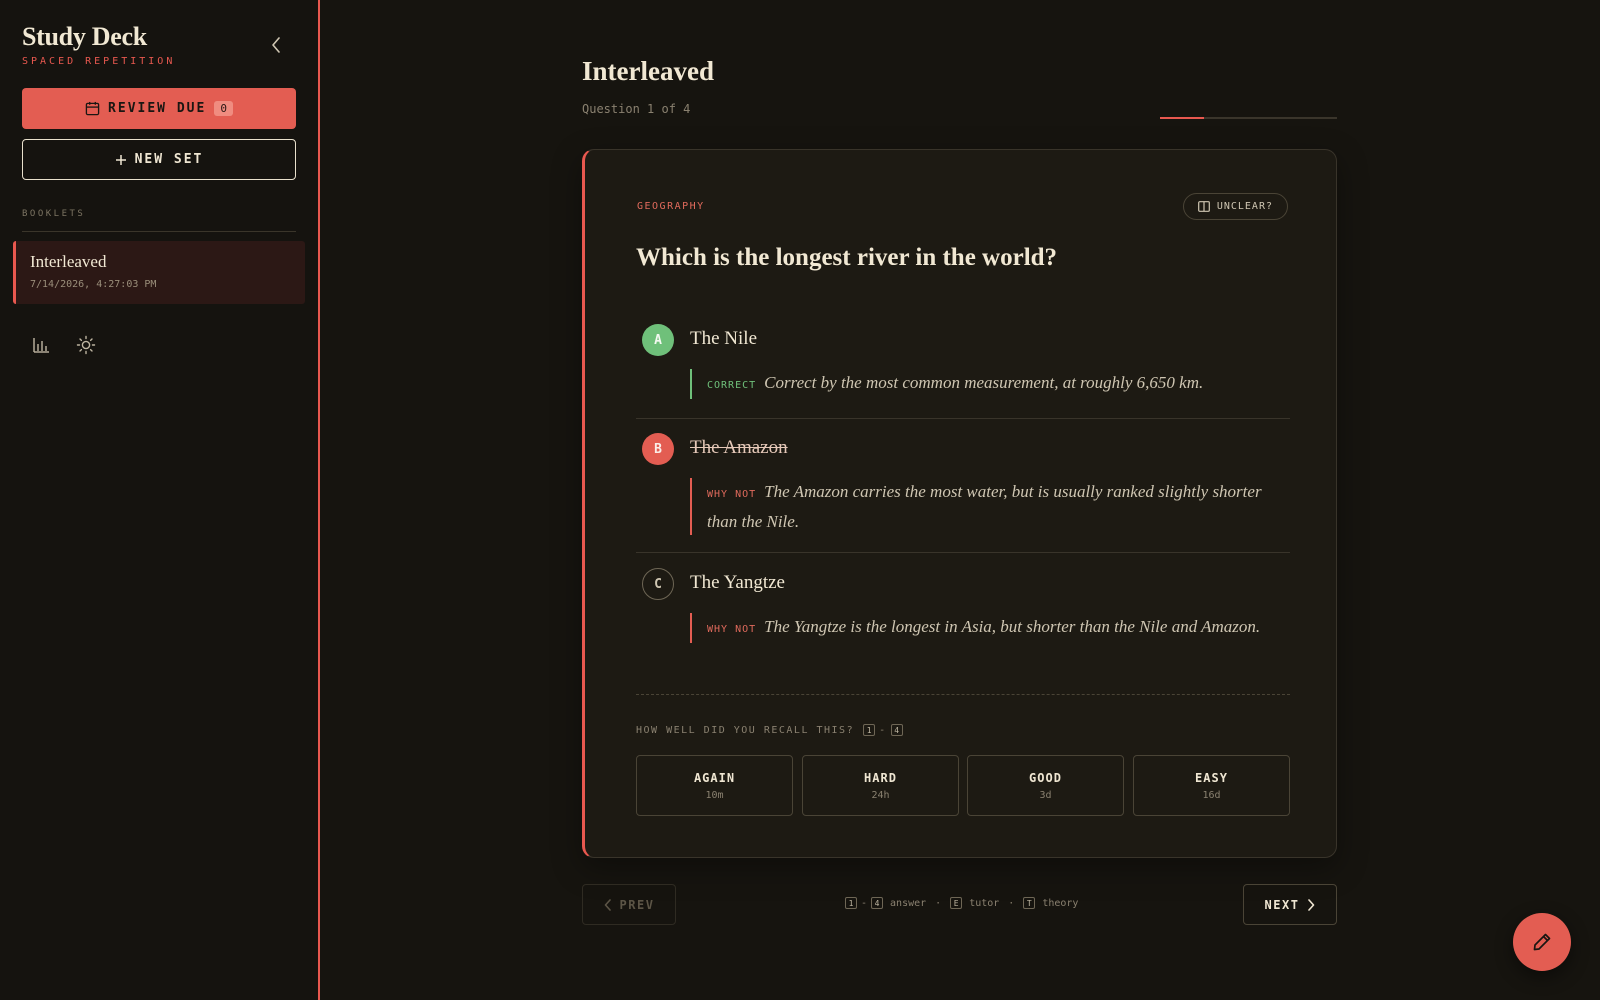  I want to click on book-icon, so click(1203, 206).